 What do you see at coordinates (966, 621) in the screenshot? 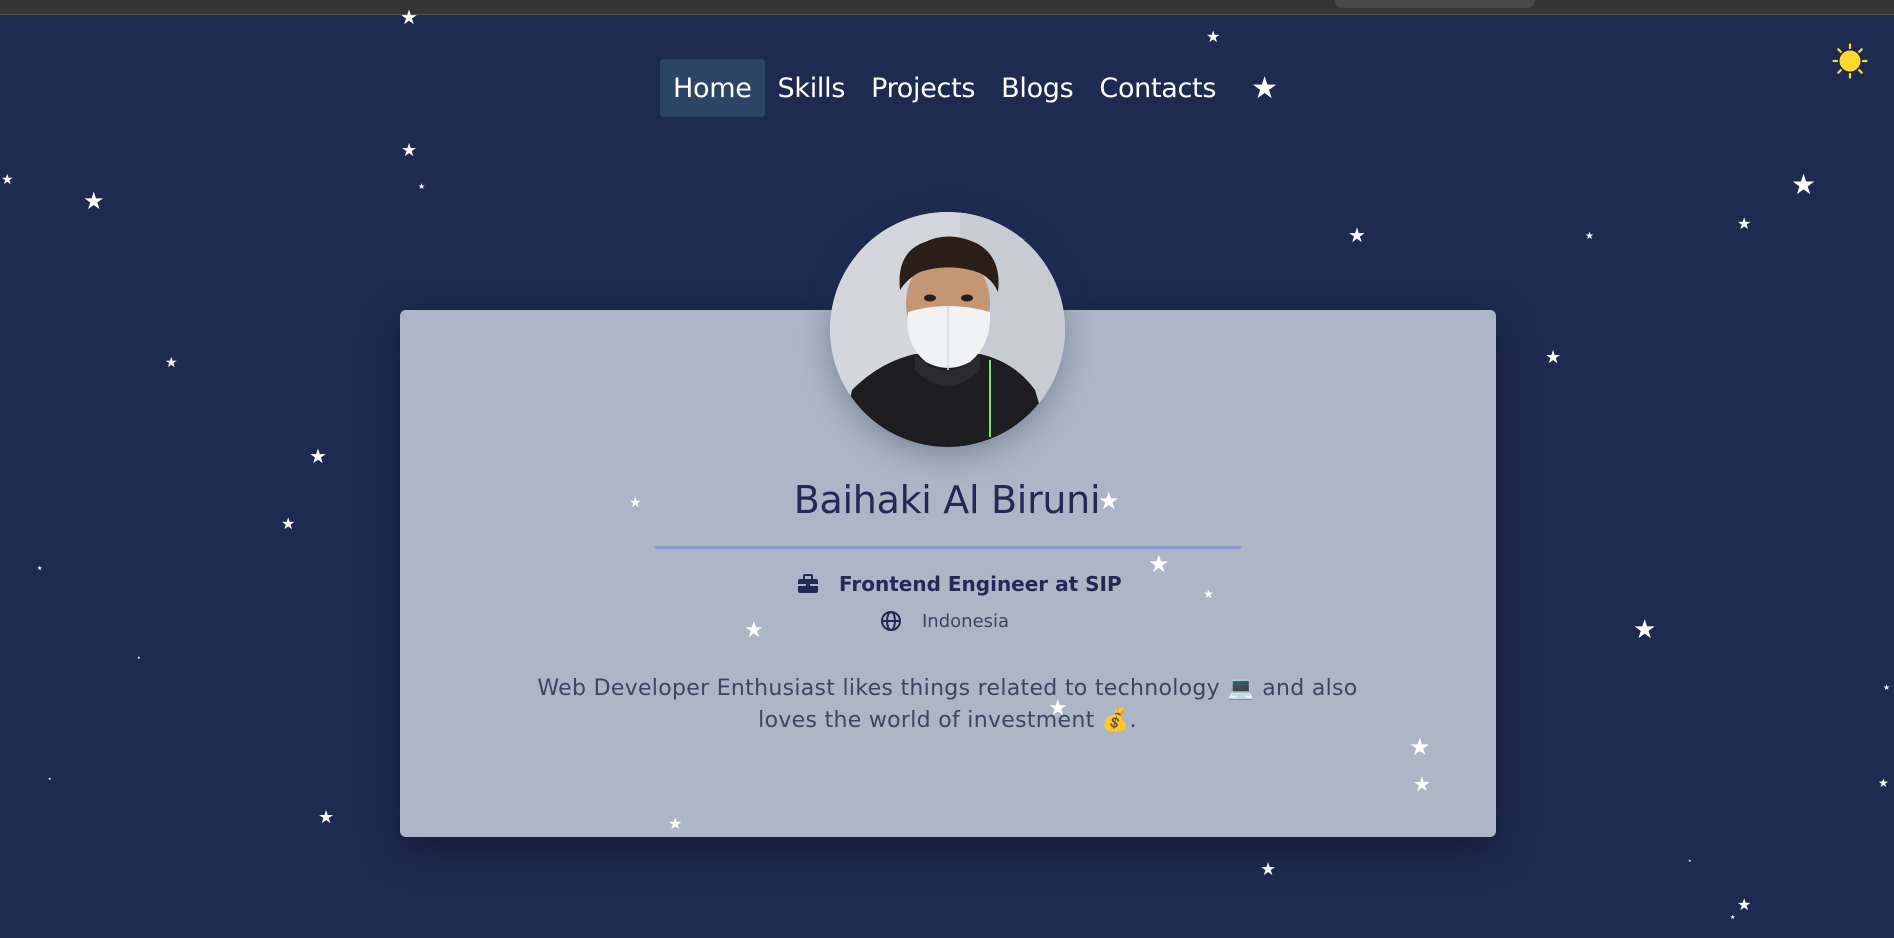
I see `location-text: Indonesia` at bounding box center [966, 621].